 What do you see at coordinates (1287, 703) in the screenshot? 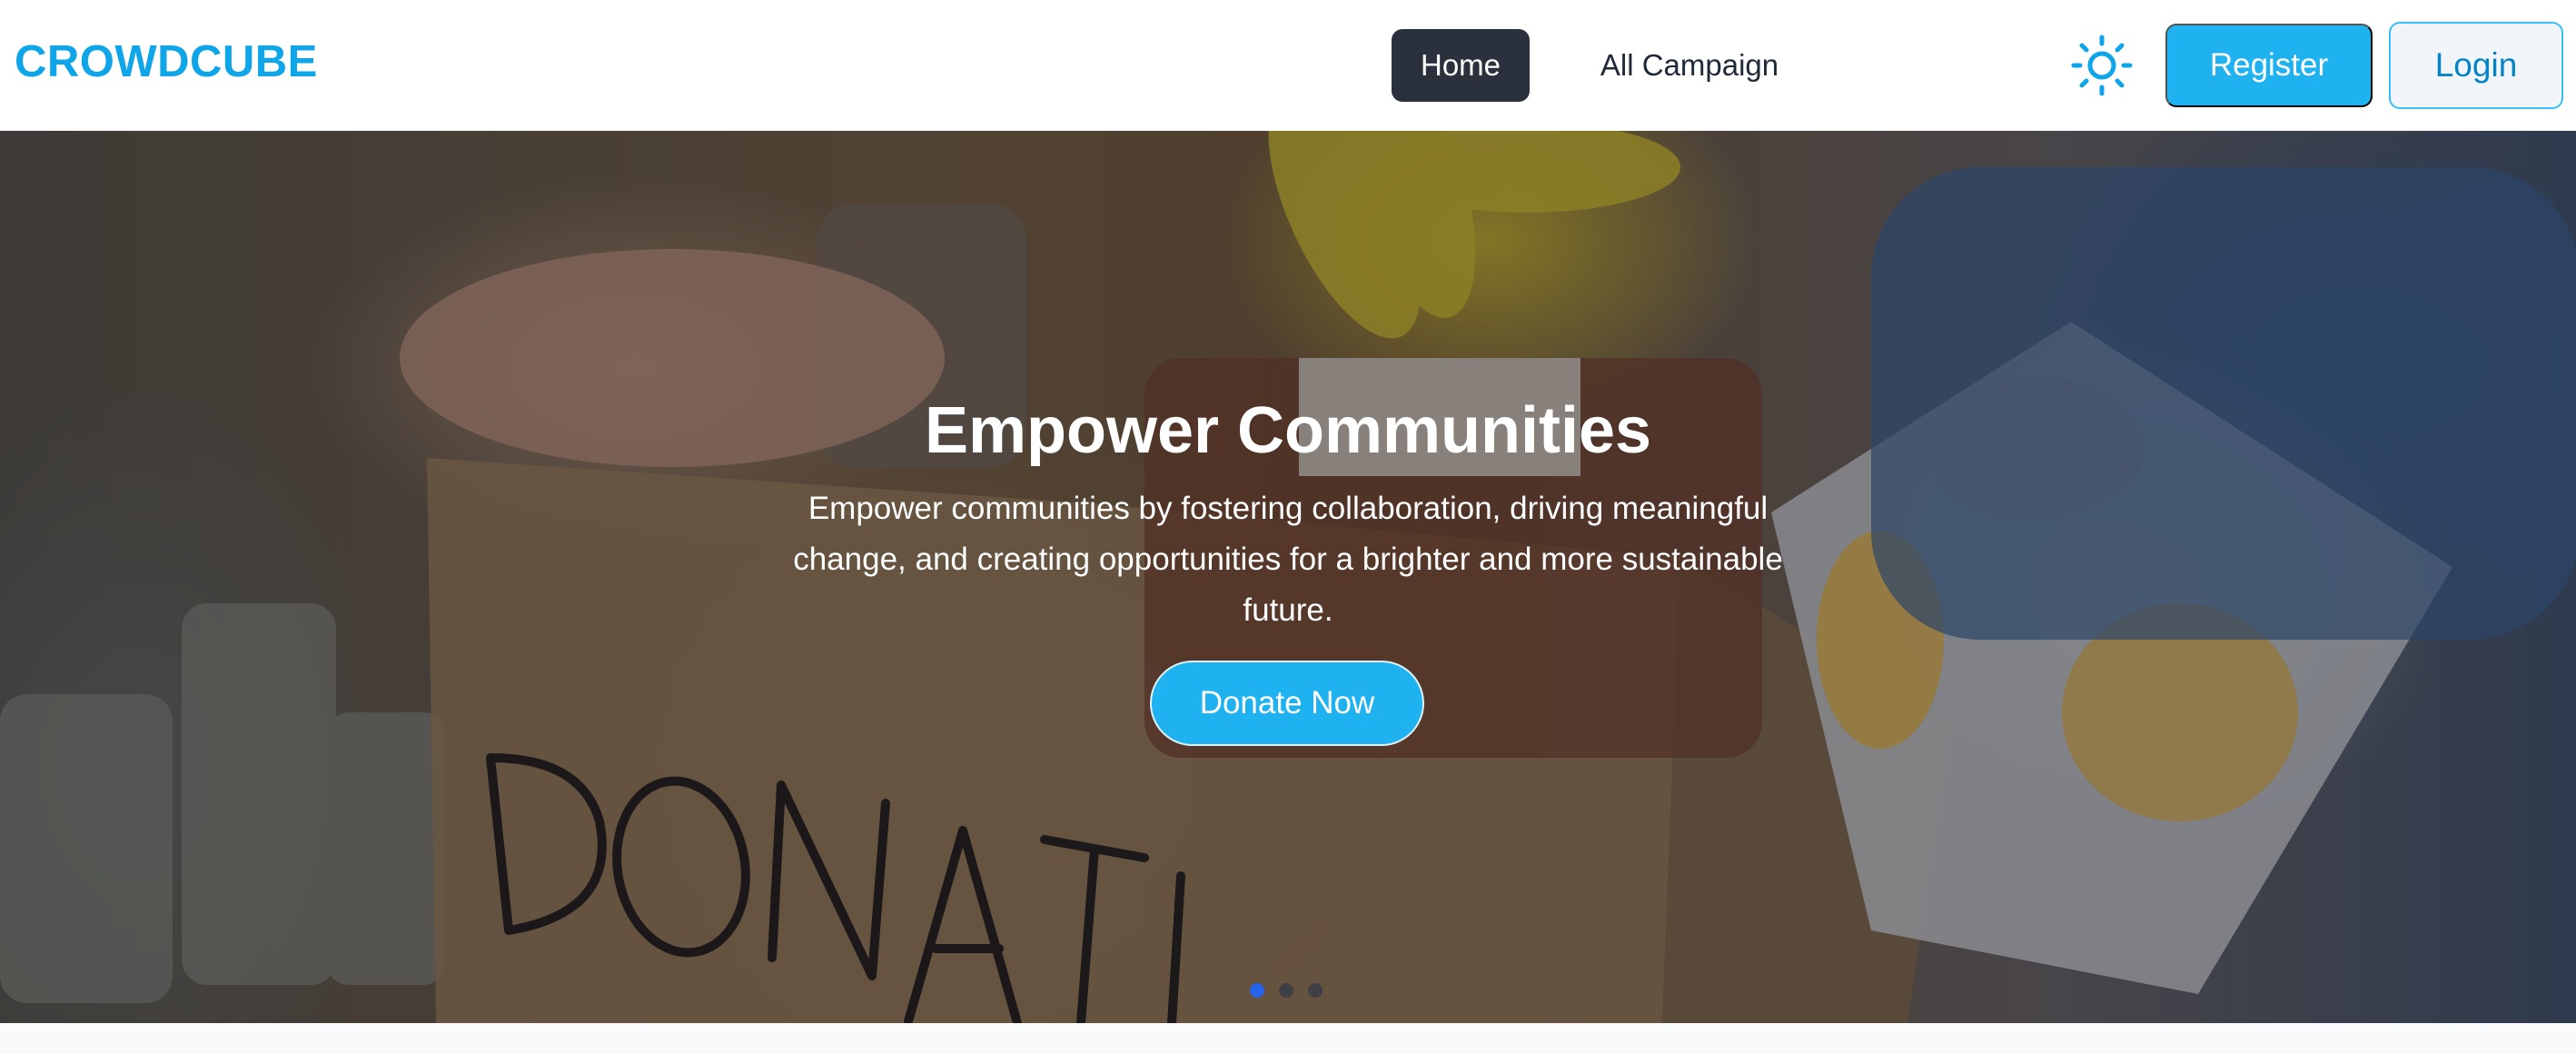
I see `donate-now-button: Donate Now` at bounding box center [1287, 703].